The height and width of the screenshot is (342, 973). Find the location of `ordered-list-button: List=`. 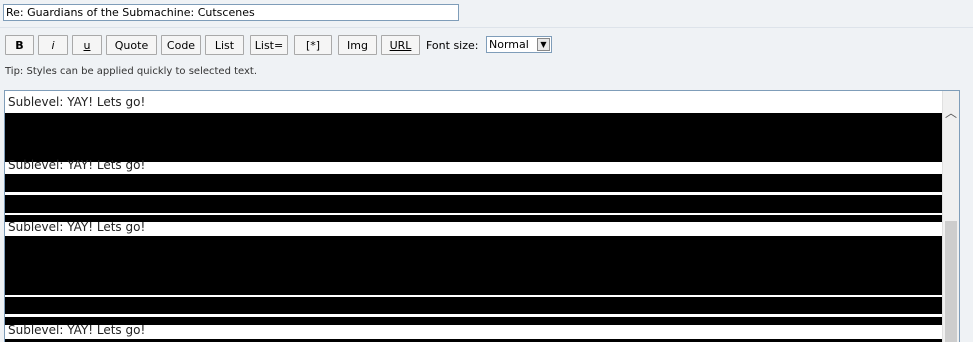

ordered-list-button: List= is located at coordinates (269, 45).